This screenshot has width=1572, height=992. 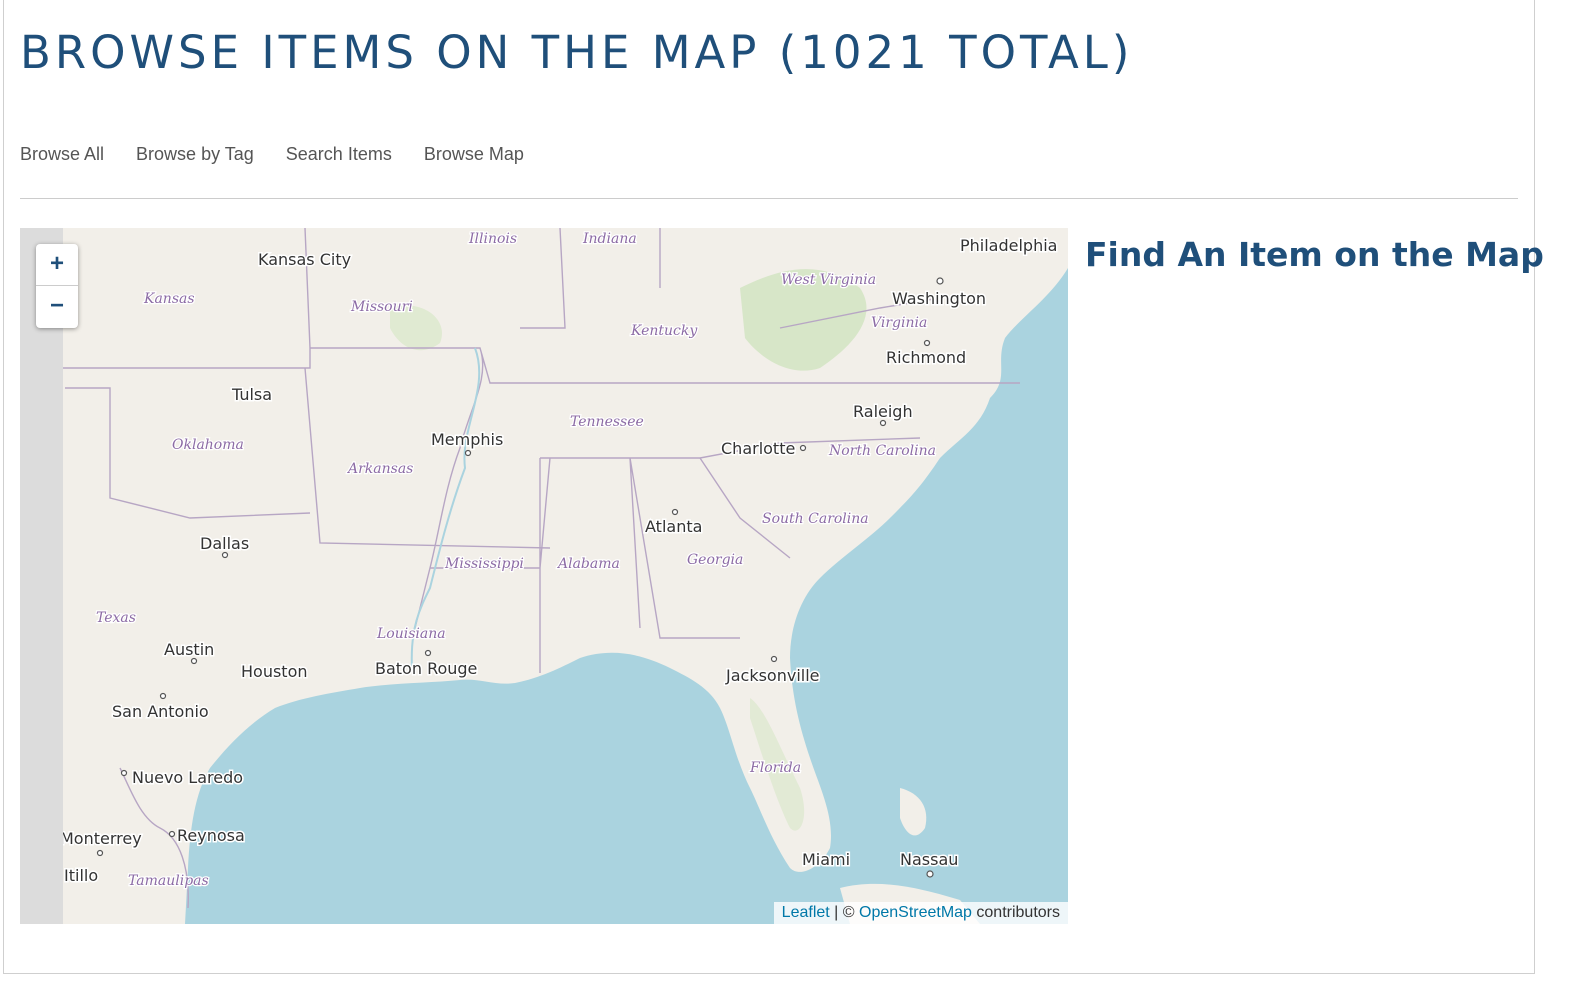 I want to click on city-label: Baton Rouge, so click(x=426, y=668).